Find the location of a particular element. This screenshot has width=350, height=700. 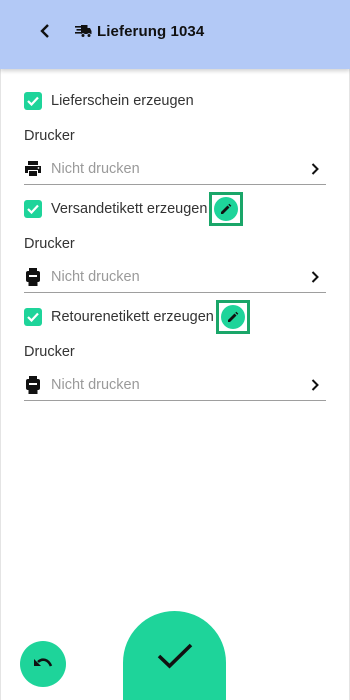

app-header: Lieferung 1034 is located at coordinates (175, 34).